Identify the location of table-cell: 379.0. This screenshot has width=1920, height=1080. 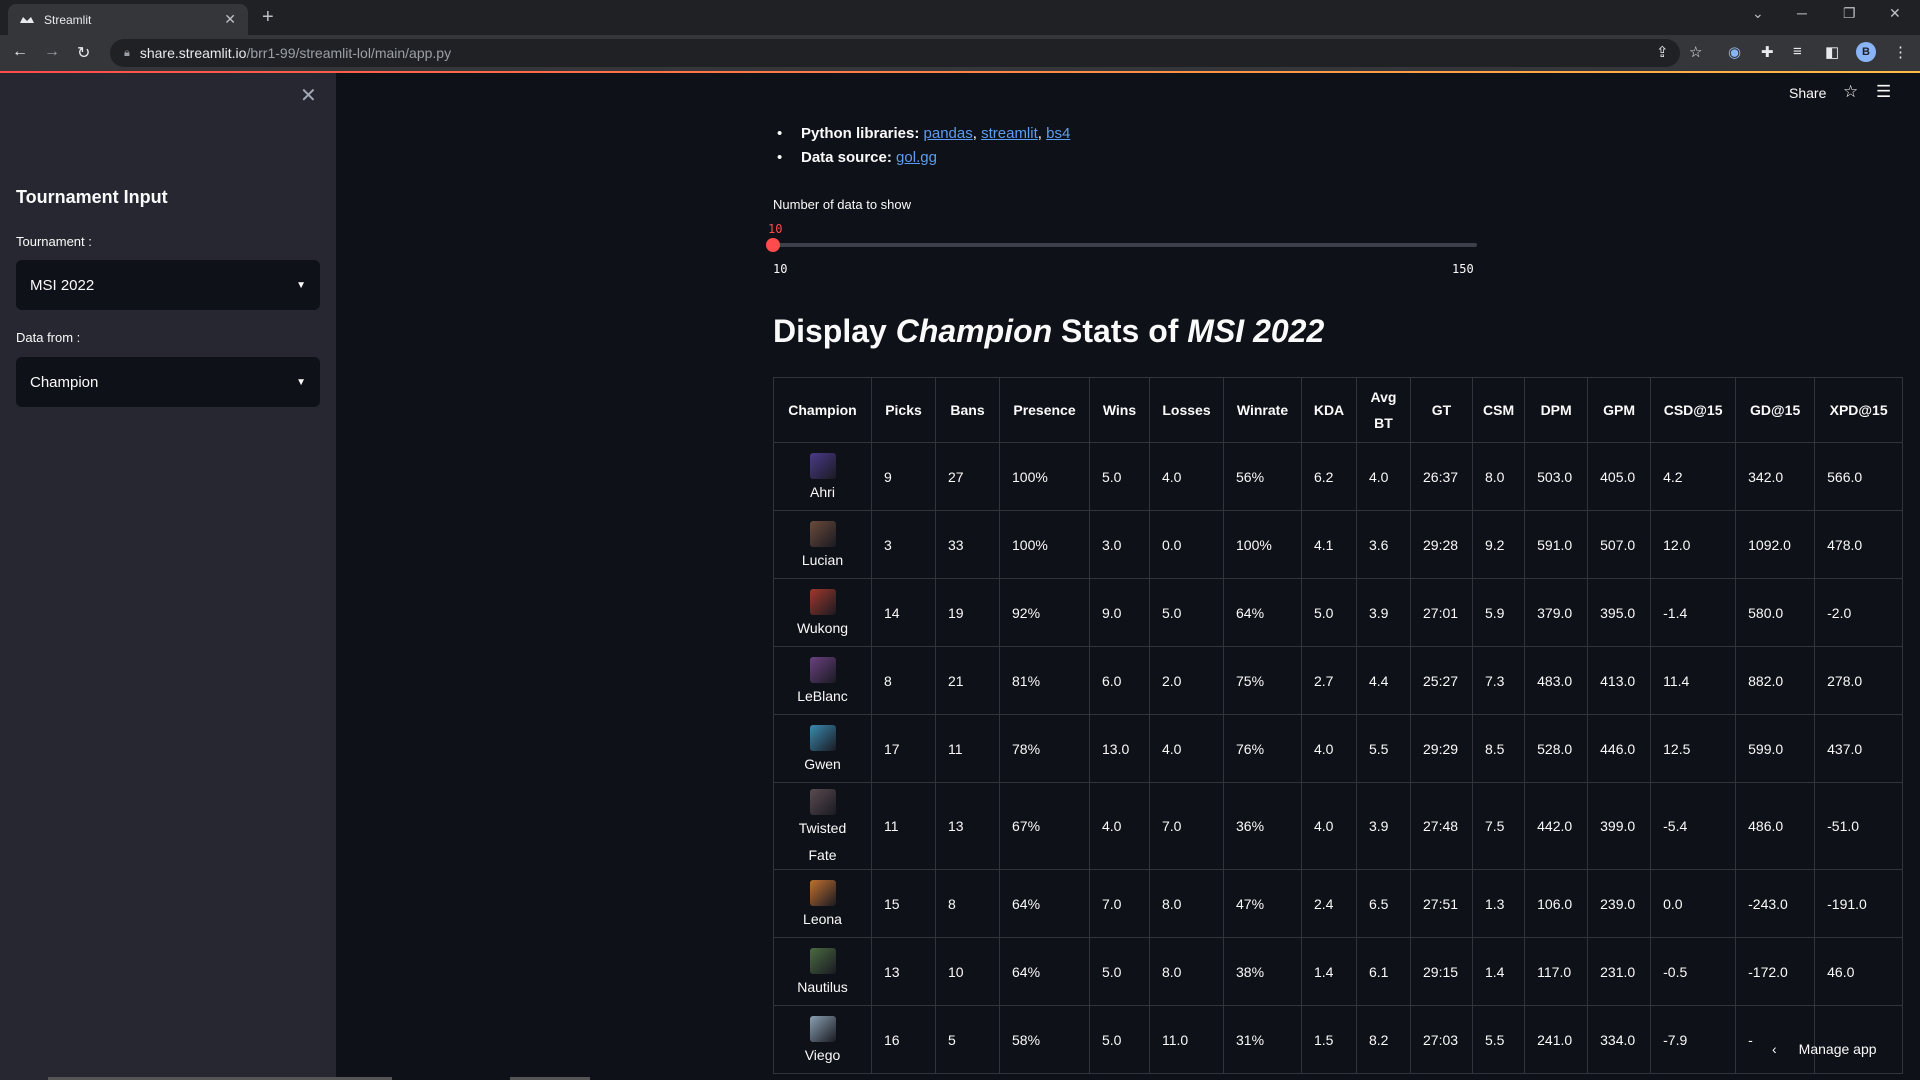
(1556, 612).